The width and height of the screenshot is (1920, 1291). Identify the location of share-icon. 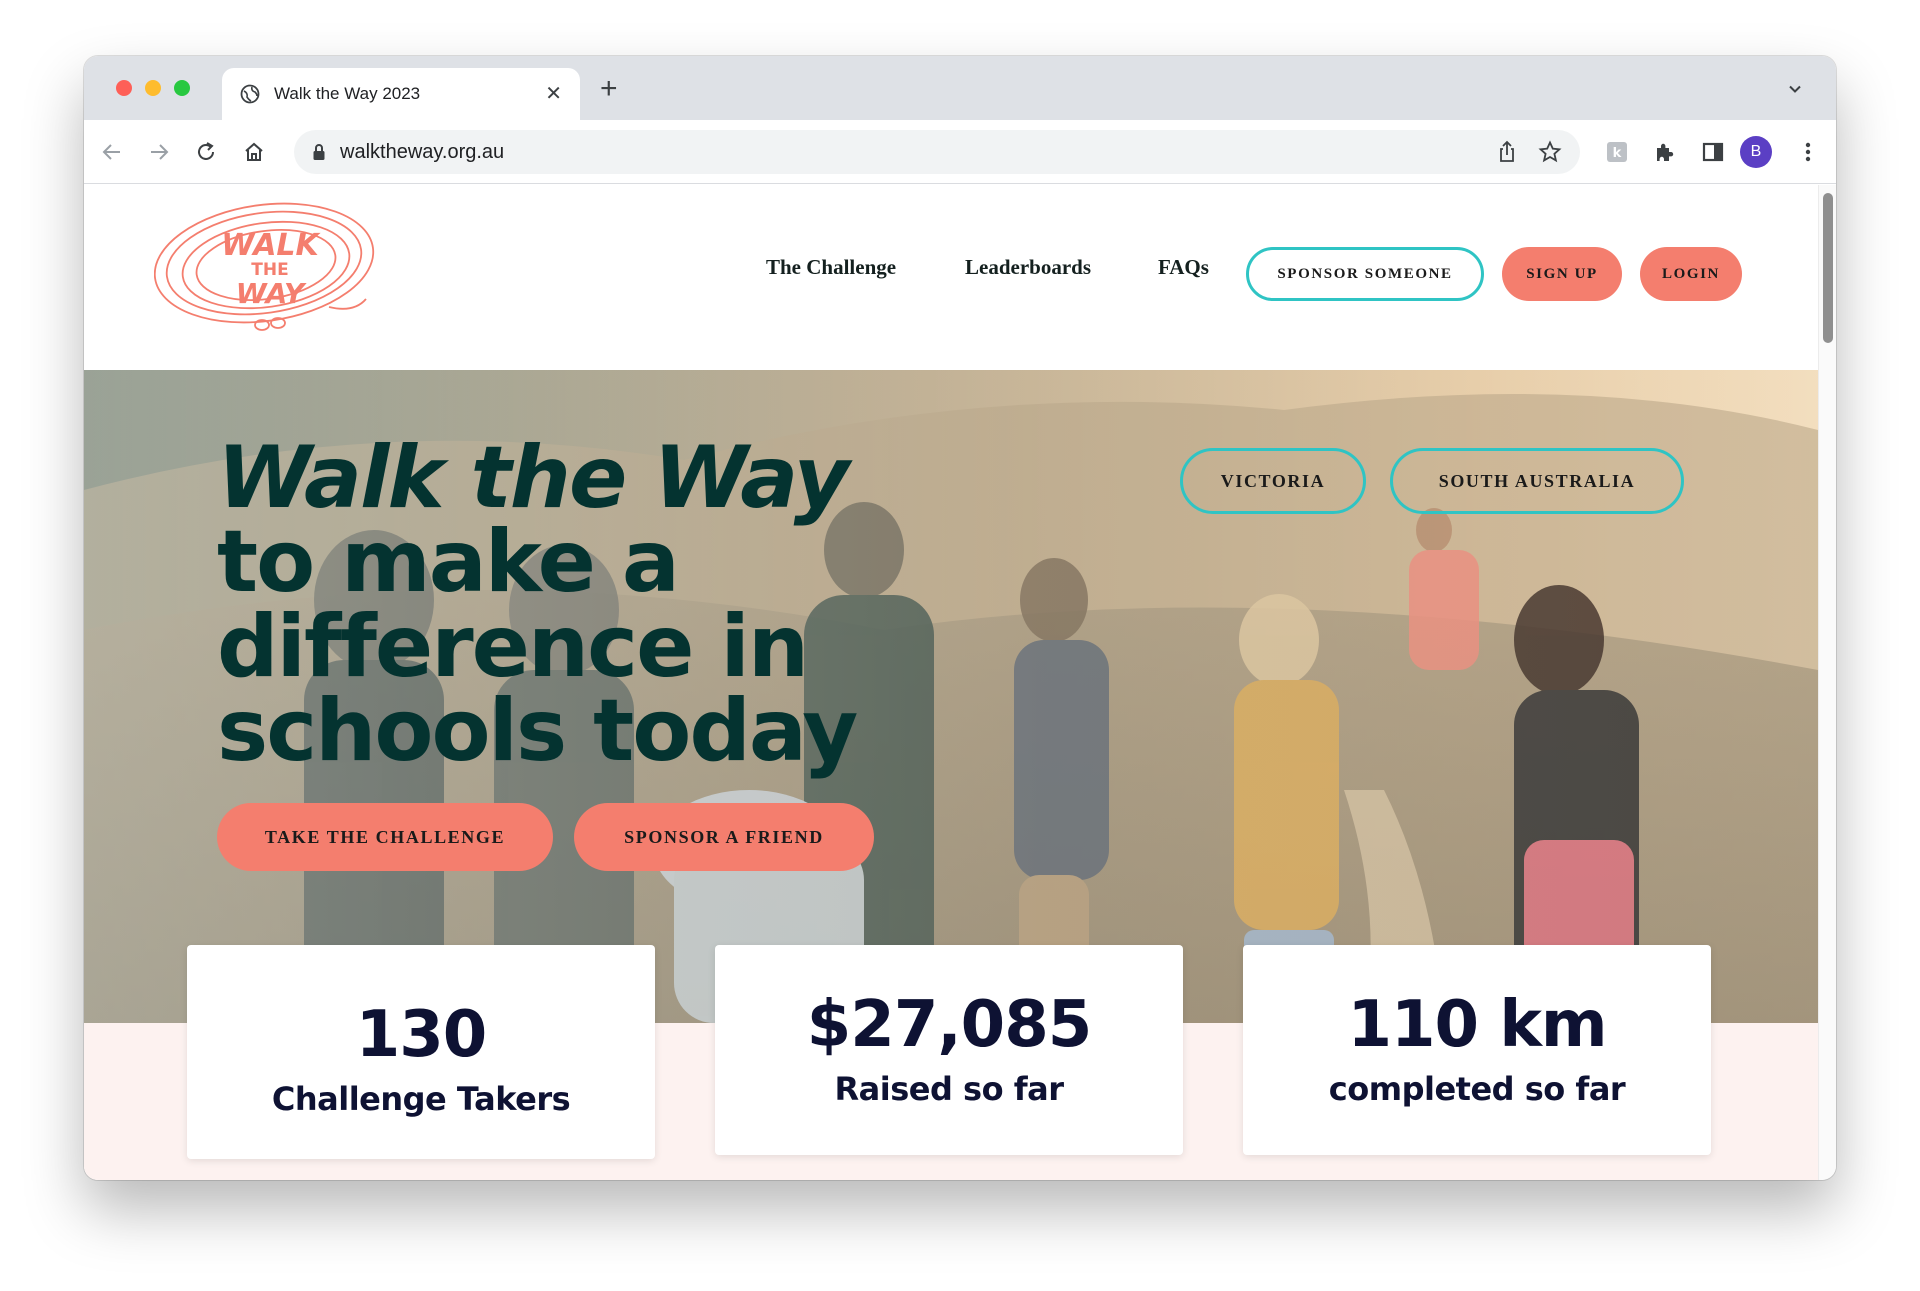
(1507, 152).